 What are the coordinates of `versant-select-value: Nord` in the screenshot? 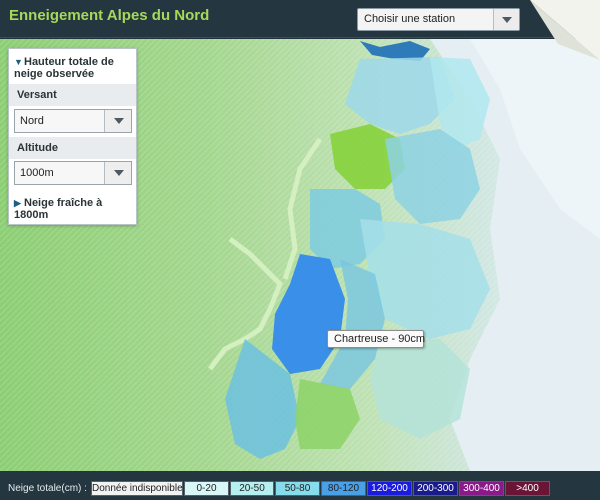 It's located at (32, 121).